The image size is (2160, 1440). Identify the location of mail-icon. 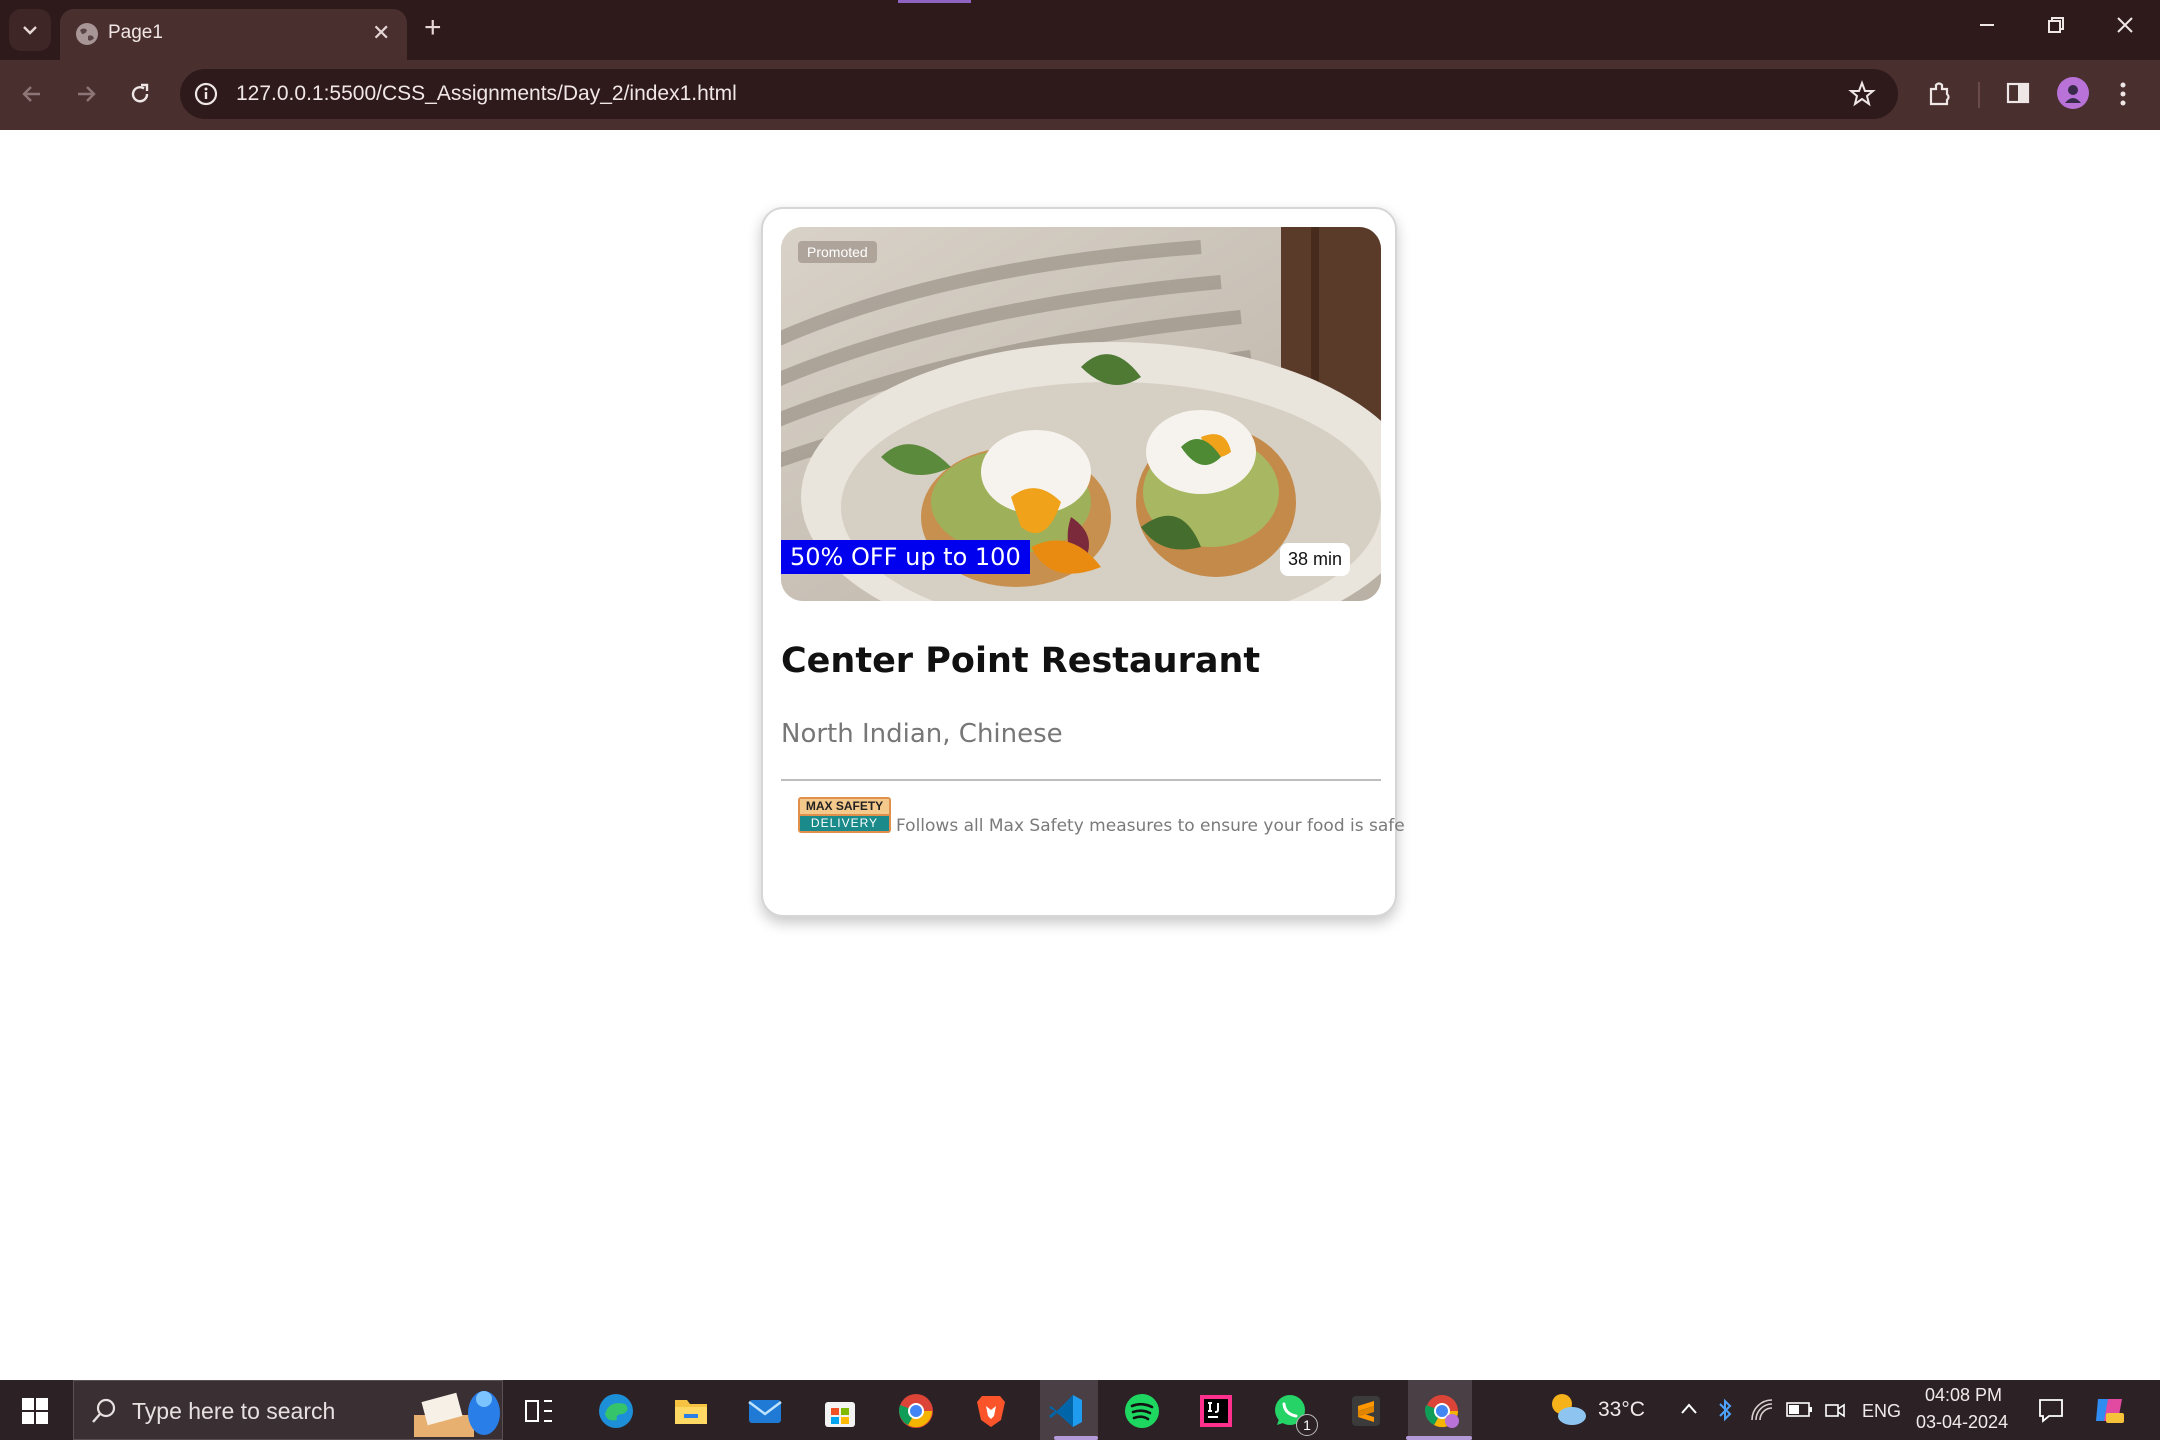
(765, 1411).